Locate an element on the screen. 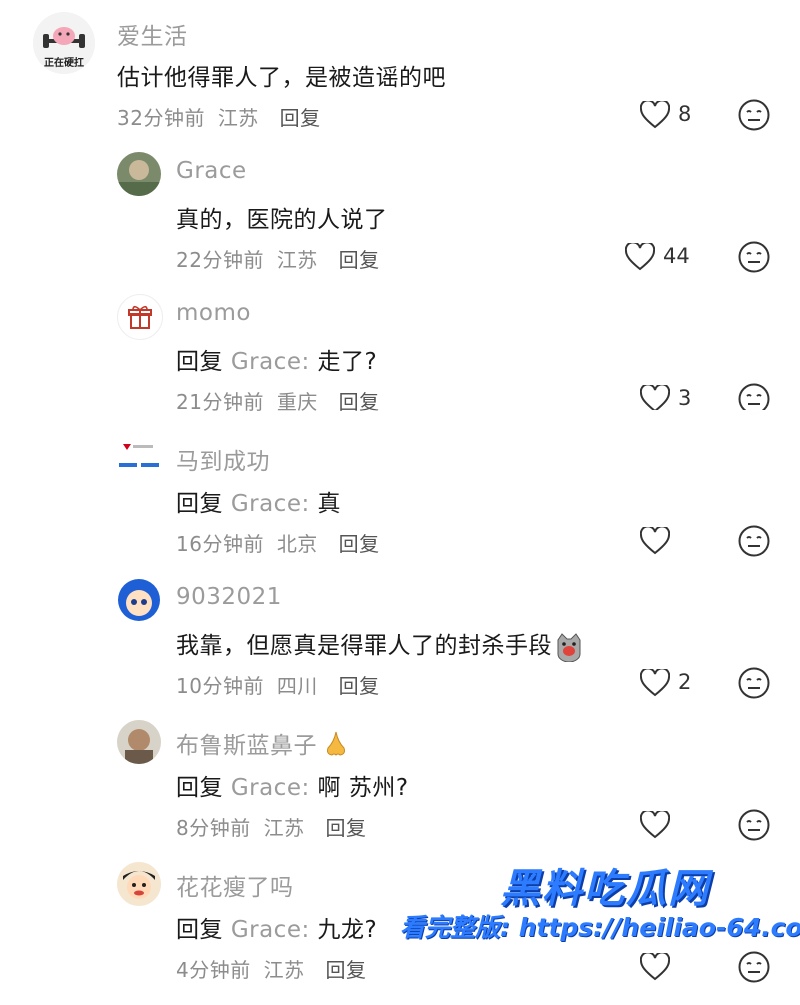 This screenshot has width=800, height=1005. like-count: 8 is located at coordinates (685, 114).